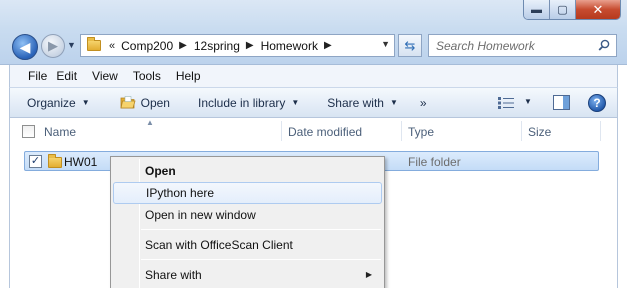  What do you see at coordinates (51, 102) in the screenshot?
I see `organize-label: Organize` at bounding box center [51, 102].